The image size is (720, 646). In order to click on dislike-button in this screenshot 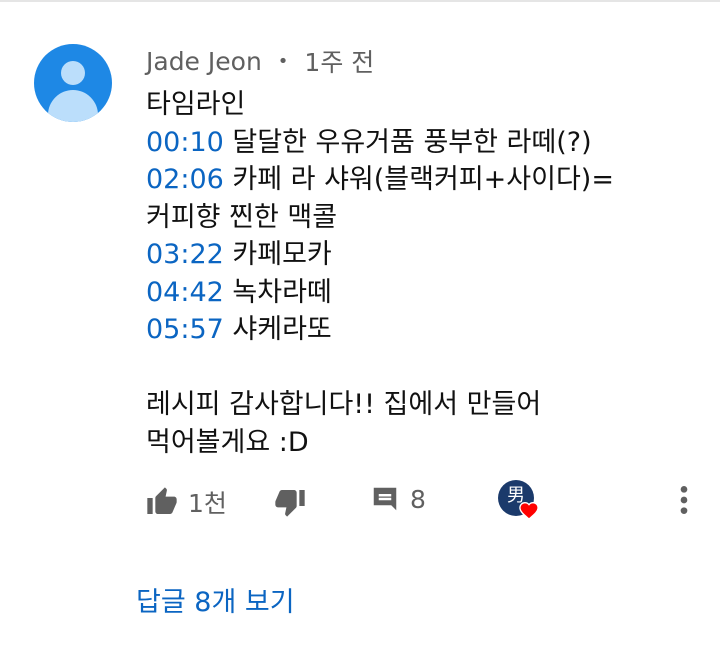, I will do `click(290, 502)`.